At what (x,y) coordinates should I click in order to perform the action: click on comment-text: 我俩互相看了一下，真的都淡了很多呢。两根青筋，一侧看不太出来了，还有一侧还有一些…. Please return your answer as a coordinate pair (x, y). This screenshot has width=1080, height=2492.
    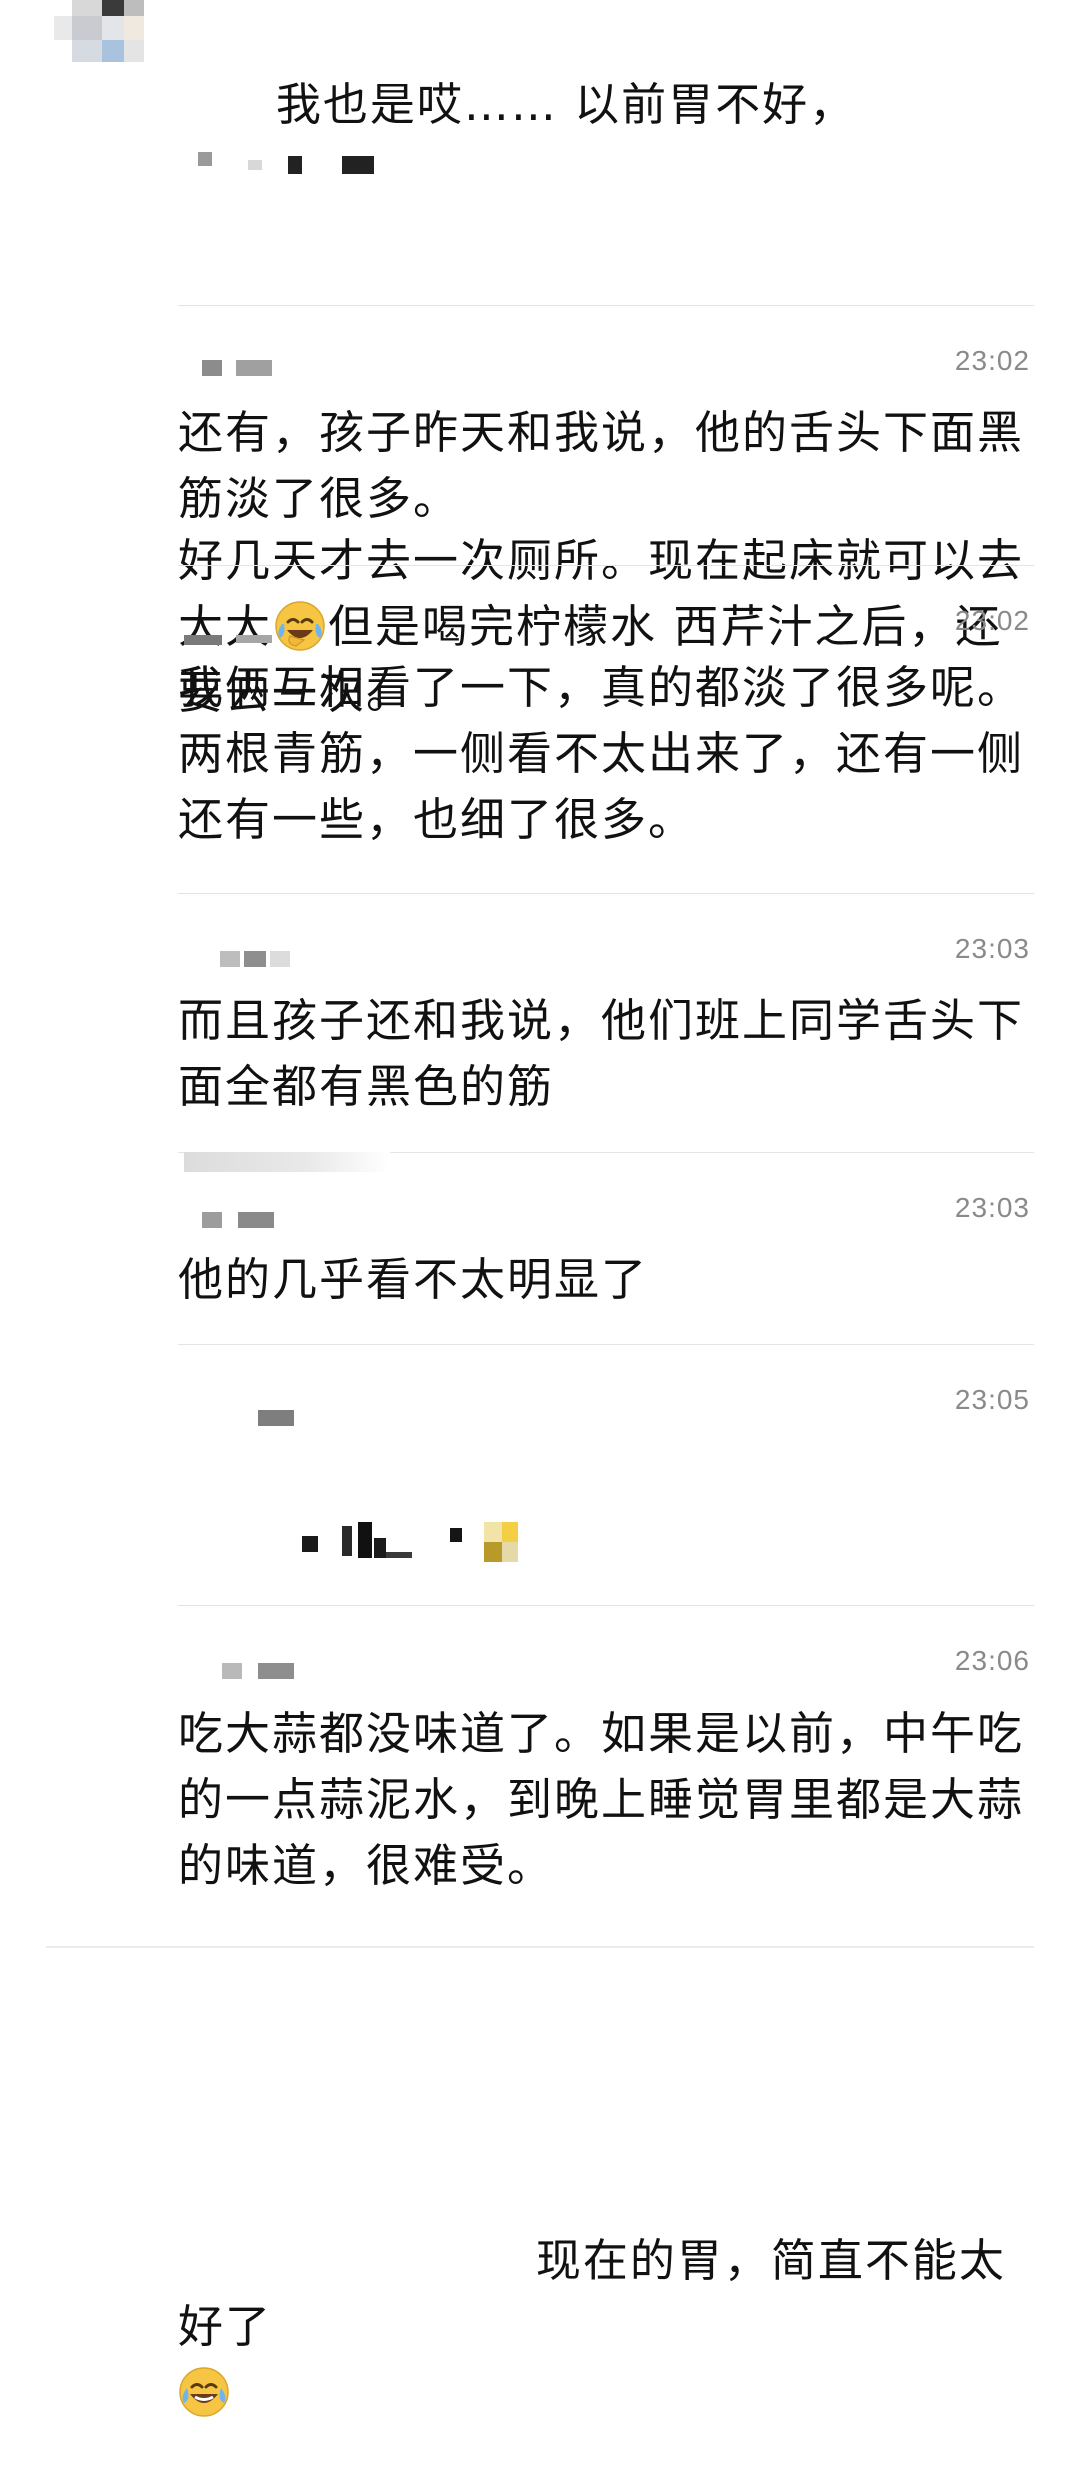
    Looking at the image, I should click on (601, 753).